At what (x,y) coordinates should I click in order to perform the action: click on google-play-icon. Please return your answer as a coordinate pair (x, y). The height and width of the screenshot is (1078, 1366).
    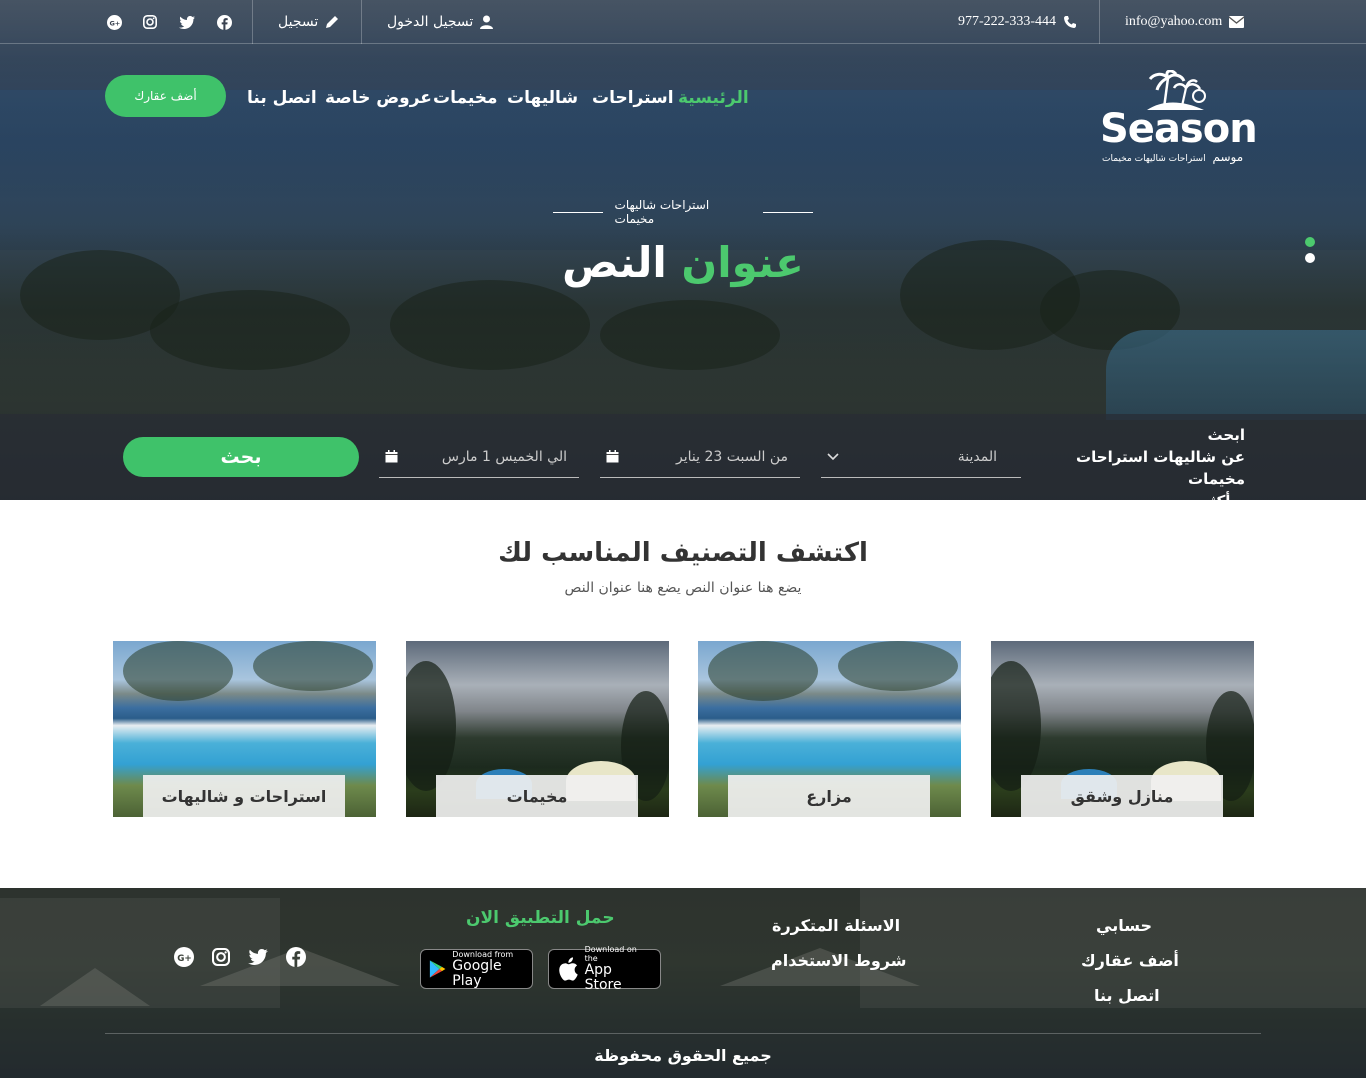
    Looking at the image, I should click on (437, 969).